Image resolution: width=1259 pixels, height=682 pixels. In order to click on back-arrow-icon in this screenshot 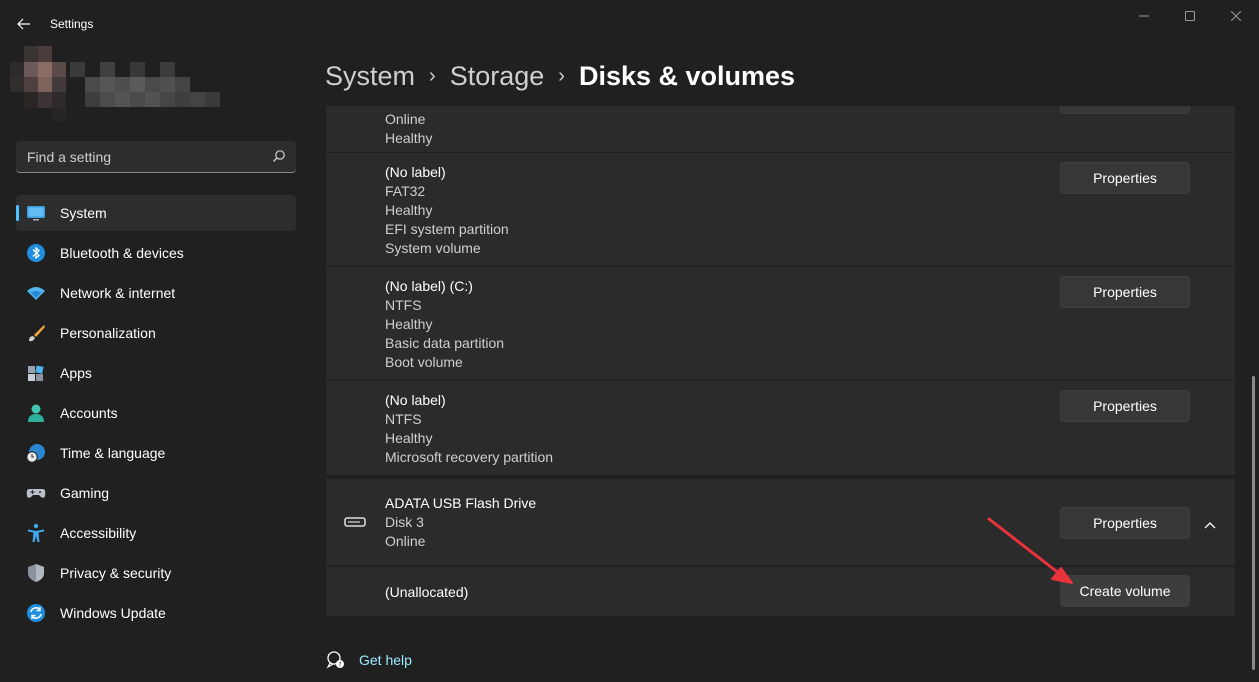, I will do `click(23, 24)`.